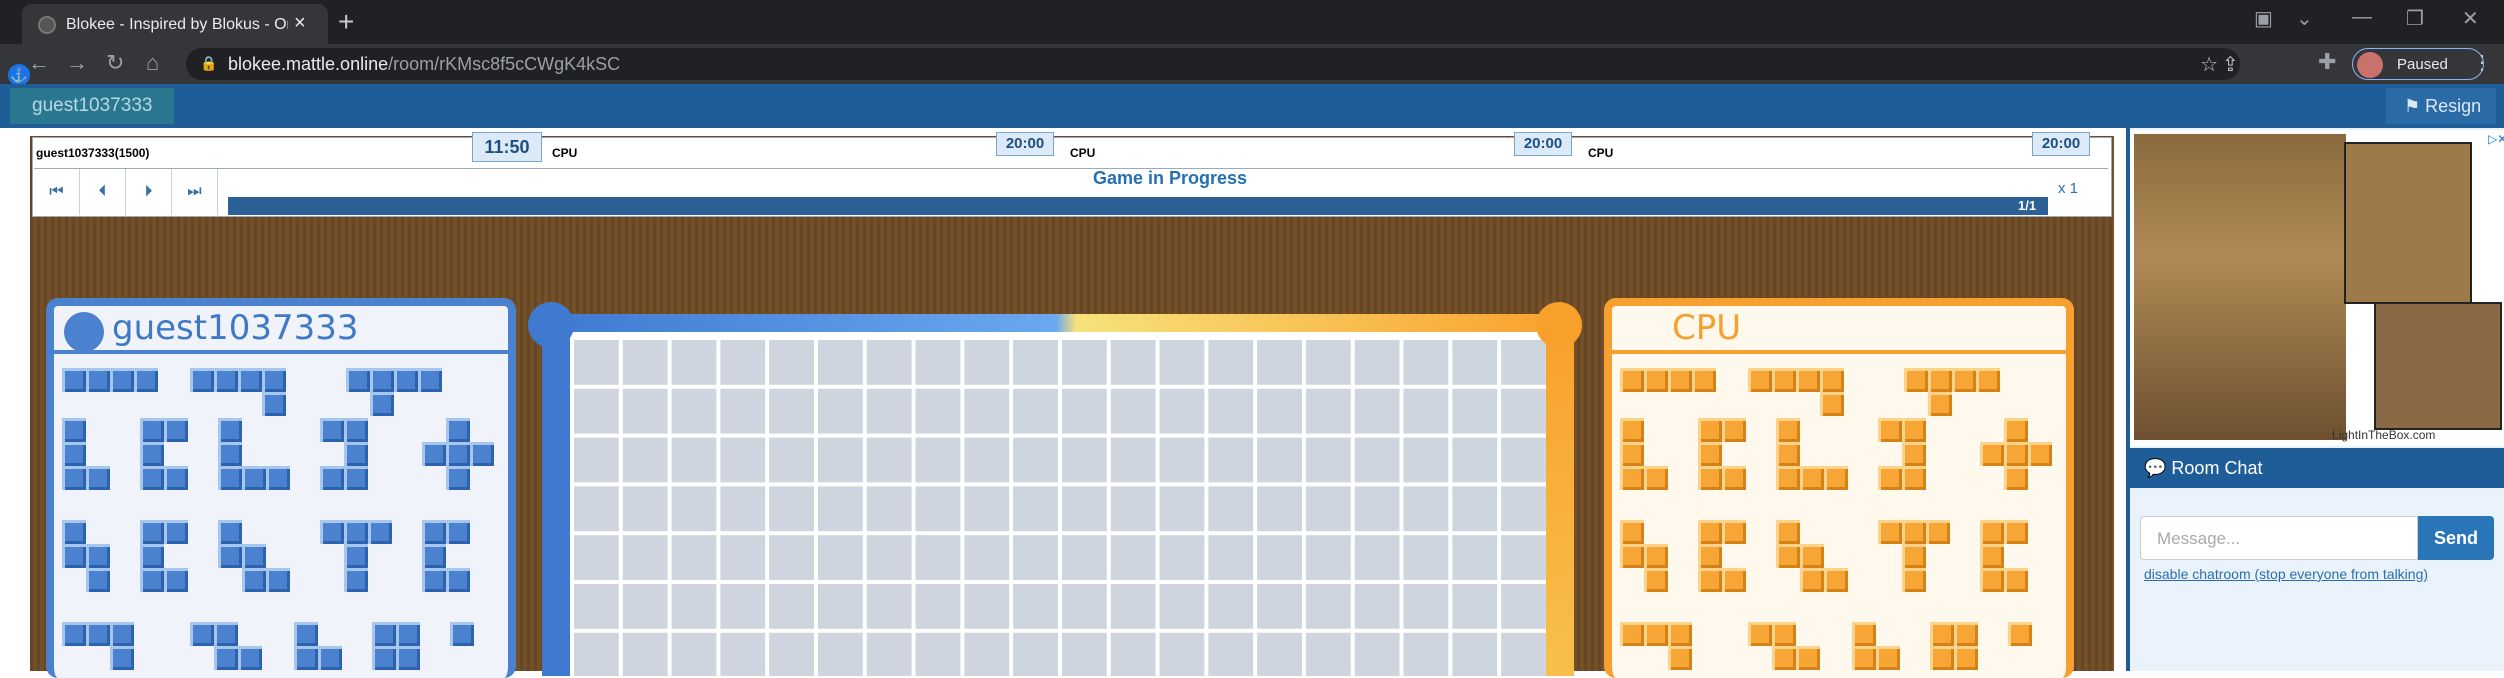 This screenshot has height=678, width=2504. Describe the element at coordinates (1707, 328) in the screenshot. I see `cpu-name: CPU` at that location.